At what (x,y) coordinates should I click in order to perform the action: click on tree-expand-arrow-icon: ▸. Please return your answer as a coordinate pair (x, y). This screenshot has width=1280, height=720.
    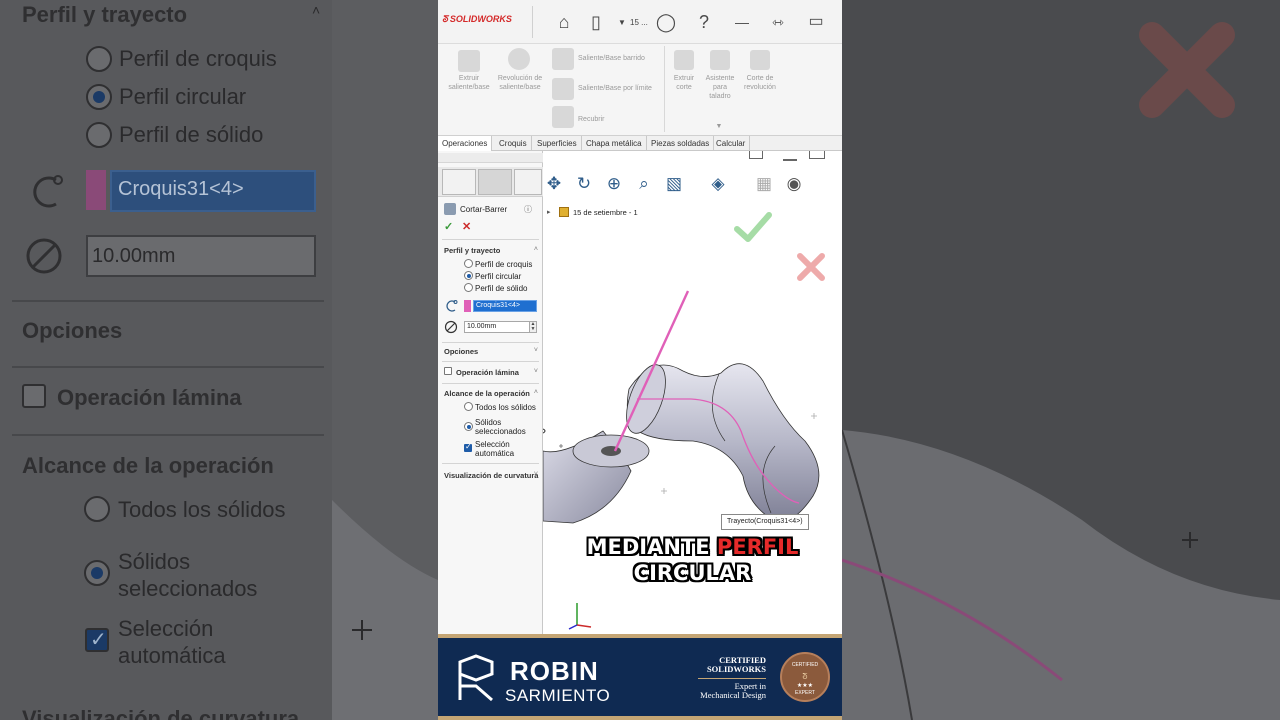
    Looking at the image, I should click on (549, 212).